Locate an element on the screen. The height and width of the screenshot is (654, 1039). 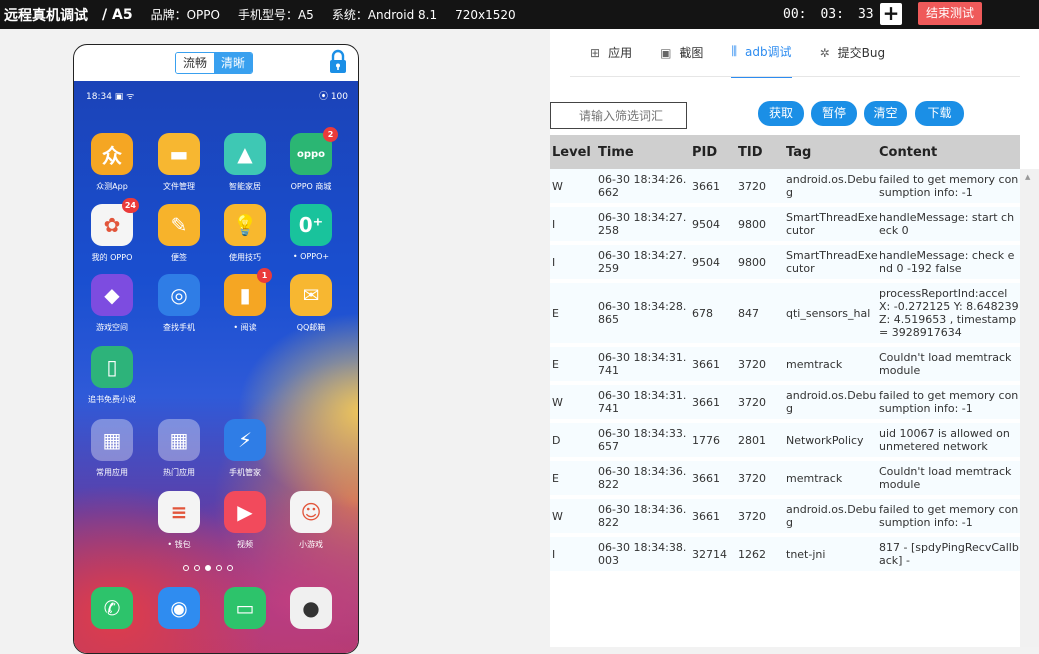
quality-smooth-option: 流畅 is located at coordinates (195, 63).